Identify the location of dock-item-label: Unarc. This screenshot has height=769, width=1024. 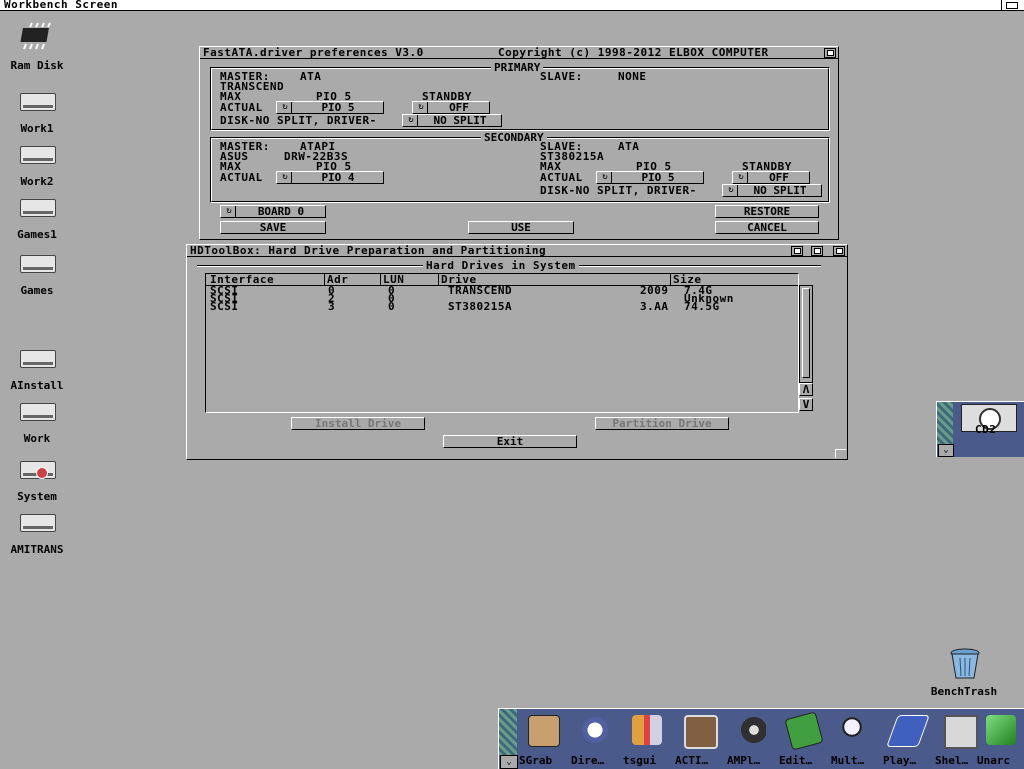
(994, 760).